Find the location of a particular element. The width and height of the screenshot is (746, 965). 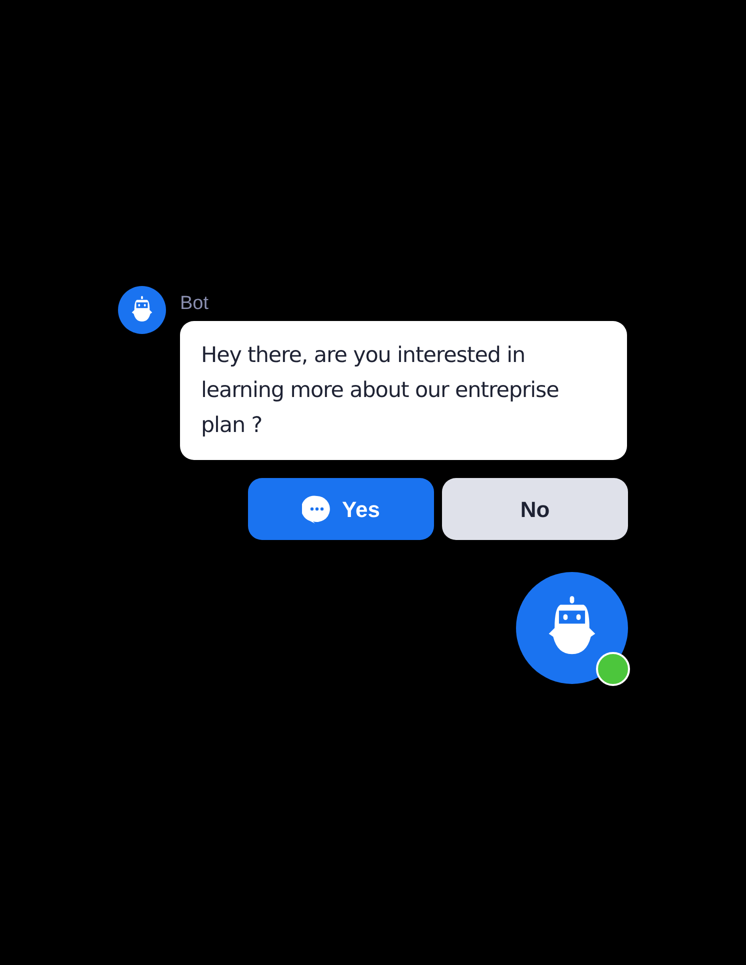

sender-name: Bot is located at coordinates (194, 304).